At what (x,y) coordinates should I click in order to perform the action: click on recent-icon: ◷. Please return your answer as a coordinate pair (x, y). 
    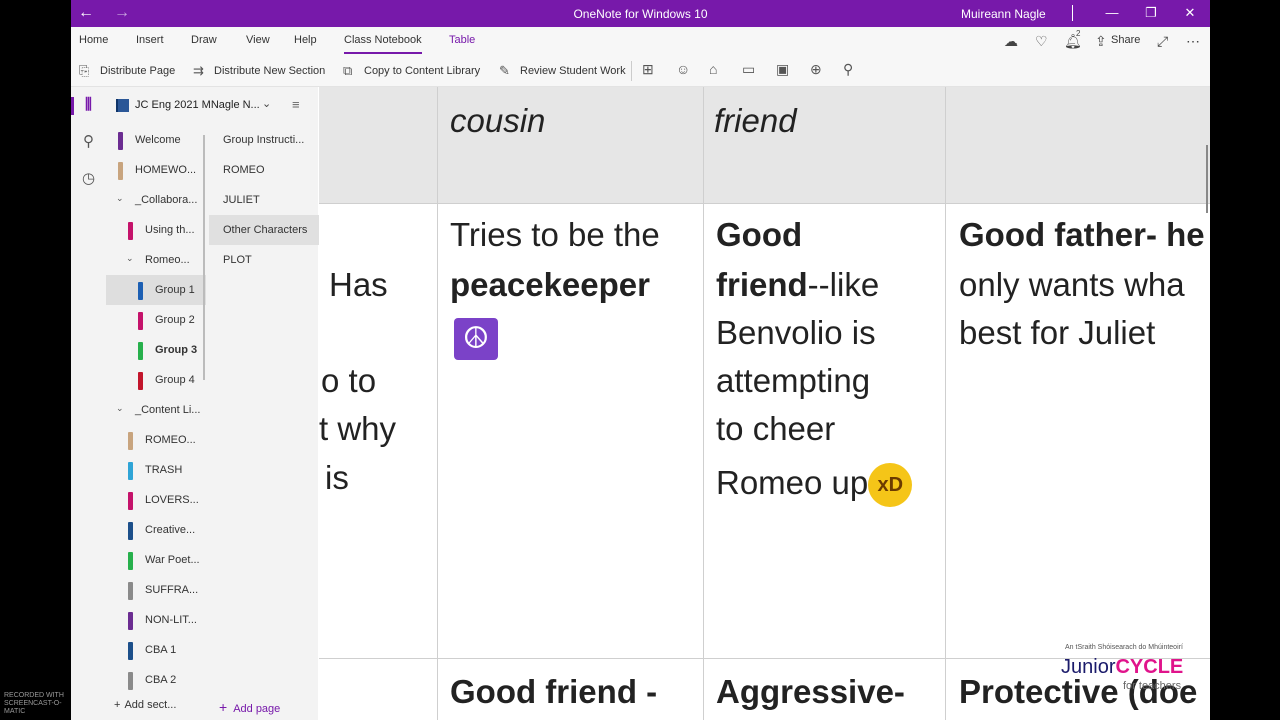
    Looking at the image, I should click on (88, 178).